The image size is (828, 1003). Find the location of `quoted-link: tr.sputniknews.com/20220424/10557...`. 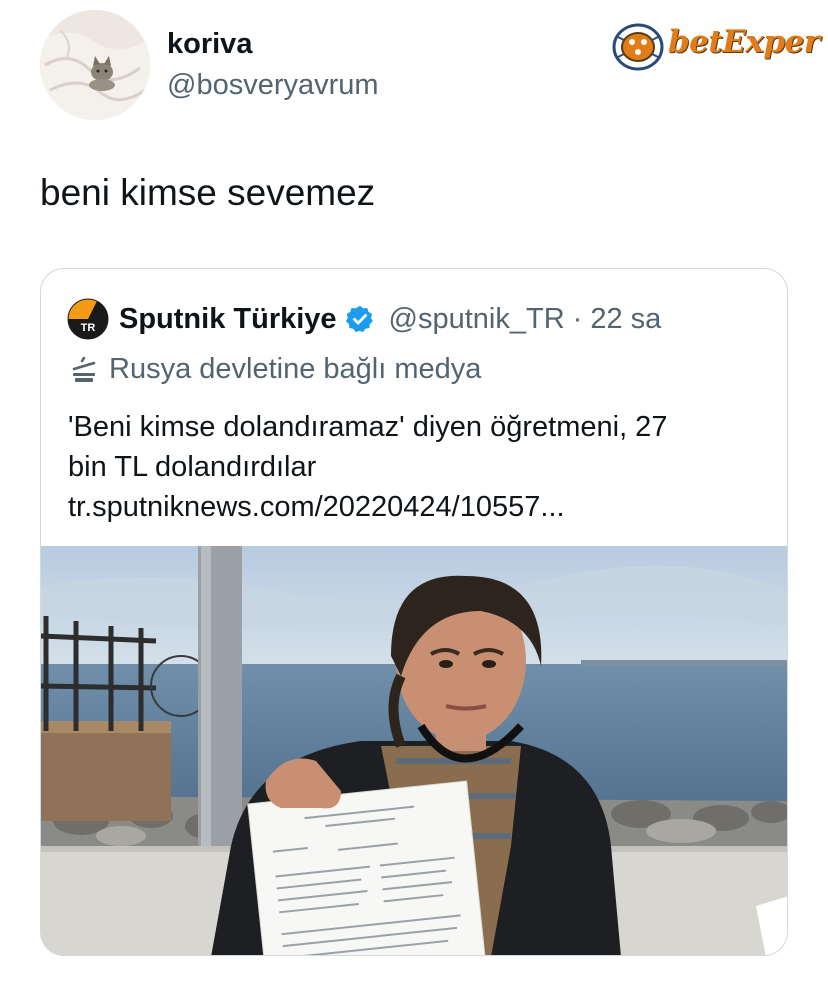

quoted-link: tr.sputniknews.com/20220424/10557... is located at coordinates (418, 507).